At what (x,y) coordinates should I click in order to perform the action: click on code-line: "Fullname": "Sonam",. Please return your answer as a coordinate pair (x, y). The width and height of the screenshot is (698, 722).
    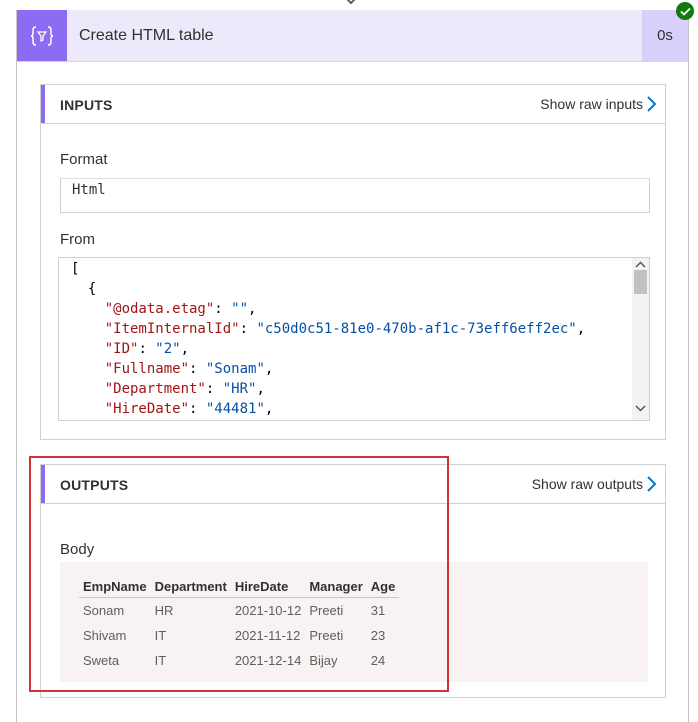
    Looking at the image, I should click on (189, 369).